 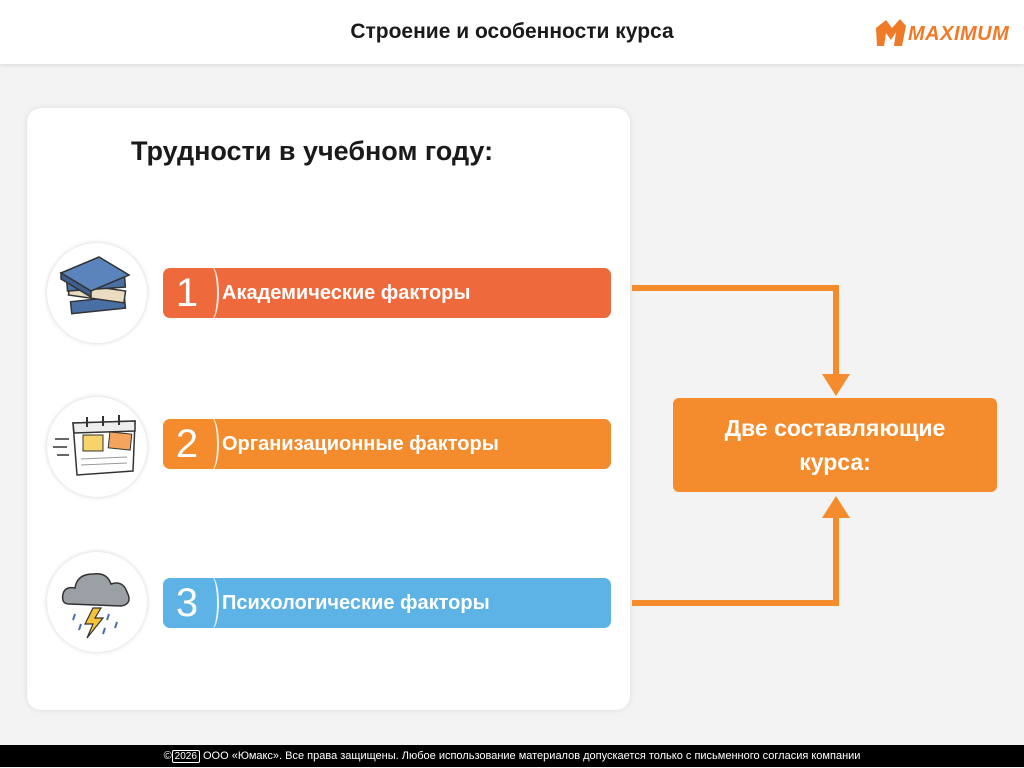 I want to click on header: Строение и особенности курса MAXIMUM, so click(x=512, y=32).